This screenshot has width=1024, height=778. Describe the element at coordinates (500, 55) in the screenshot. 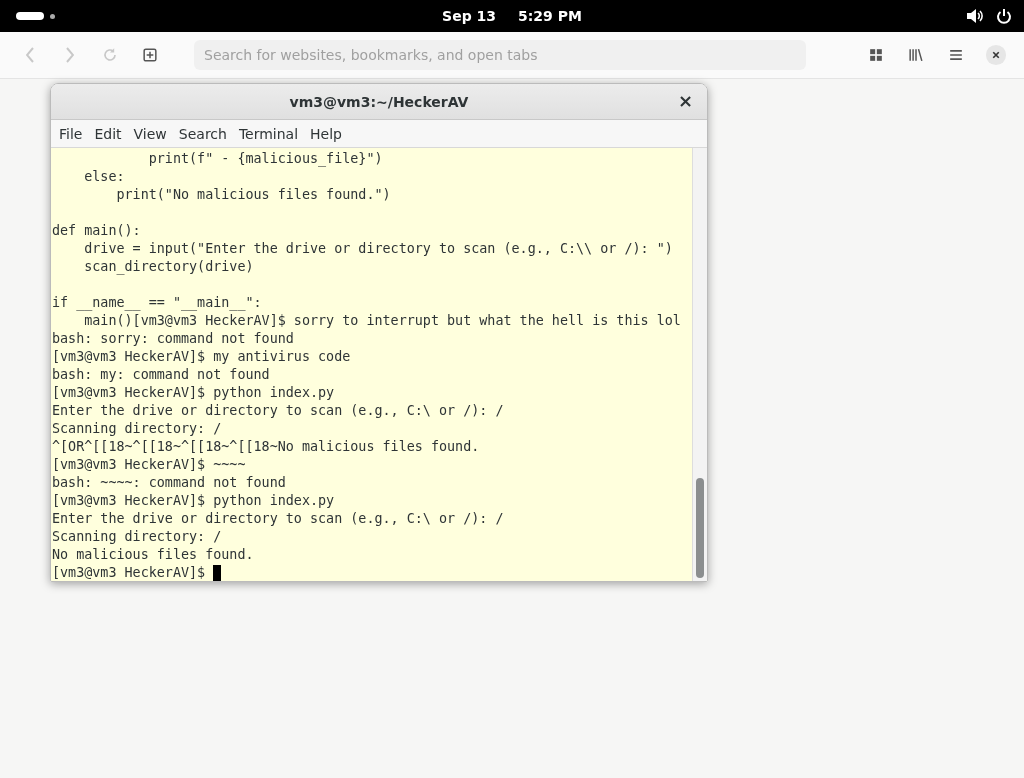

I see `search-field: Search for websites, bookmarks, and open tabs` at that location.